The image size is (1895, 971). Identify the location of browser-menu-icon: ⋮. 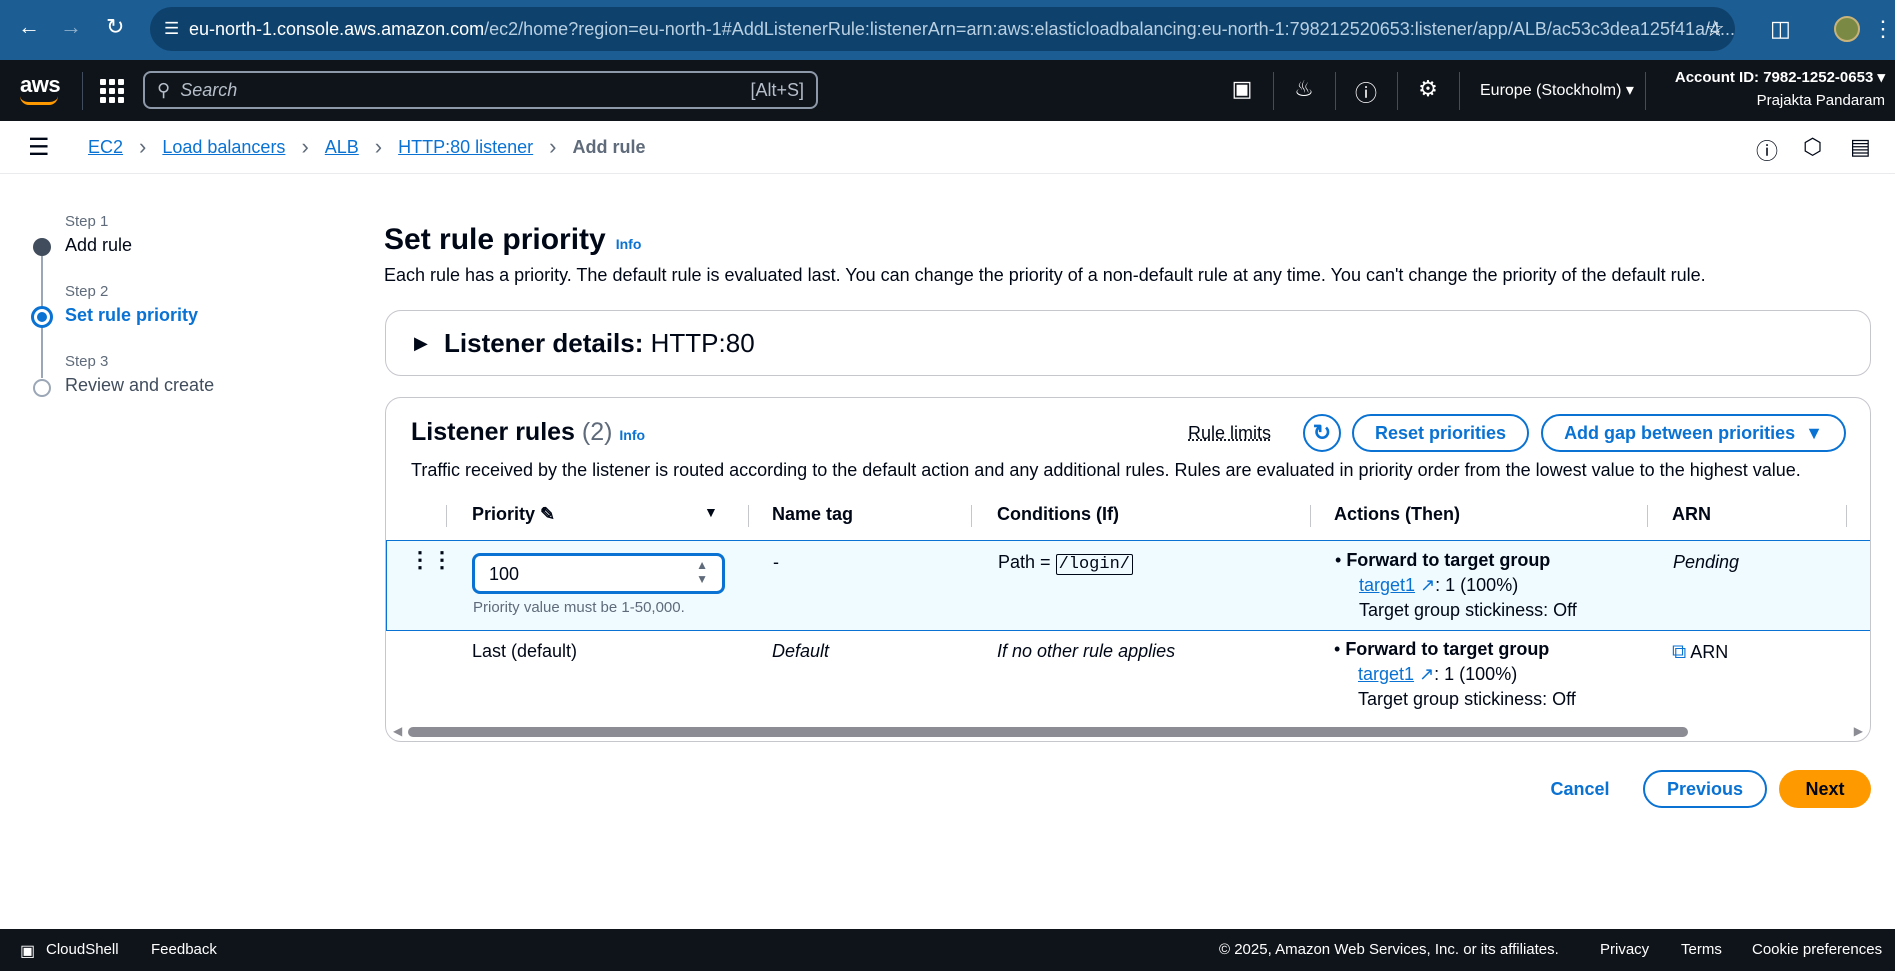
(1883, 29).